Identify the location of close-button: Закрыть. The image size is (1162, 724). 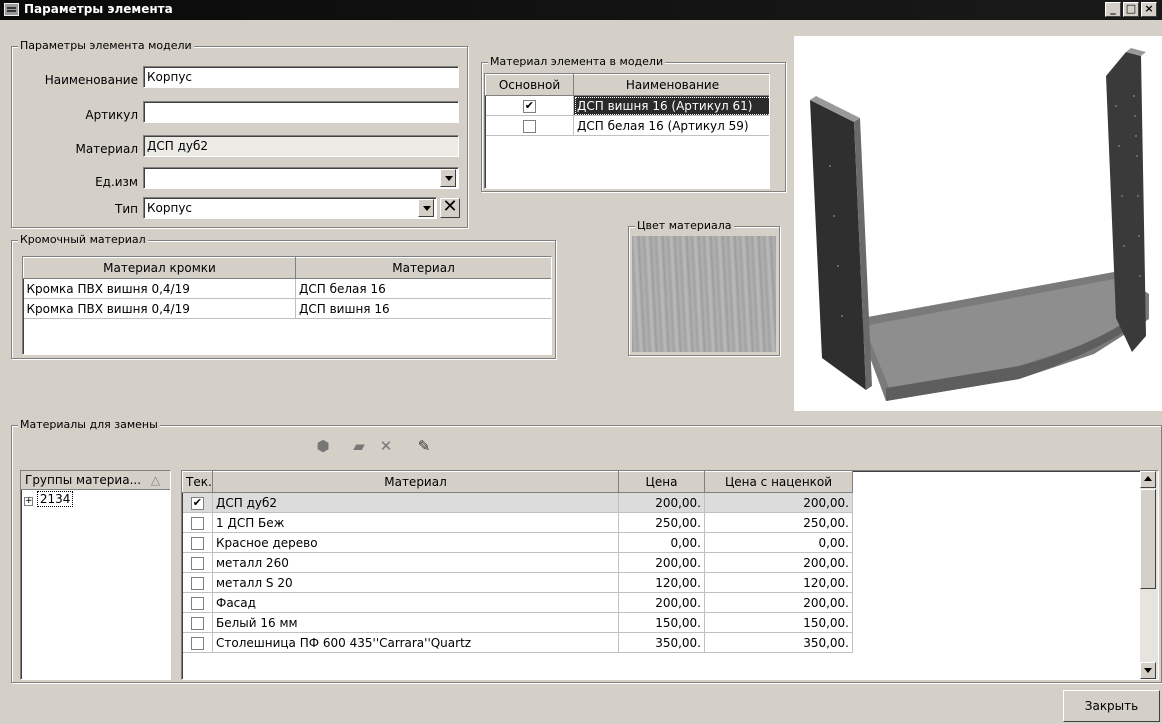
(1111, 706).